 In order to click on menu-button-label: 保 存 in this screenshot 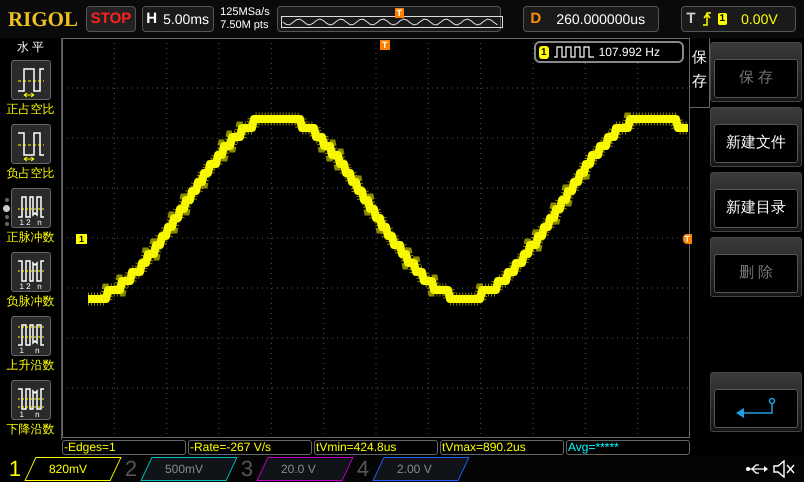, I will do `click(756, 78)`.